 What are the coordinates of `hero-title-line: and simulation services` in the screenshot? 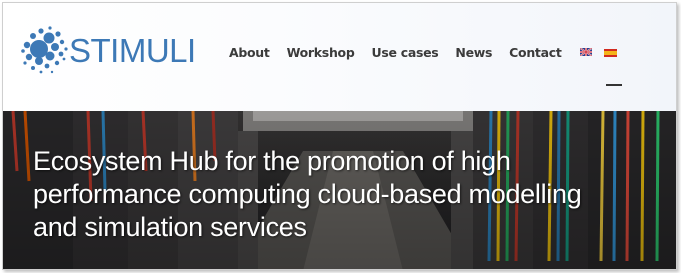 It's located at (170, 227).